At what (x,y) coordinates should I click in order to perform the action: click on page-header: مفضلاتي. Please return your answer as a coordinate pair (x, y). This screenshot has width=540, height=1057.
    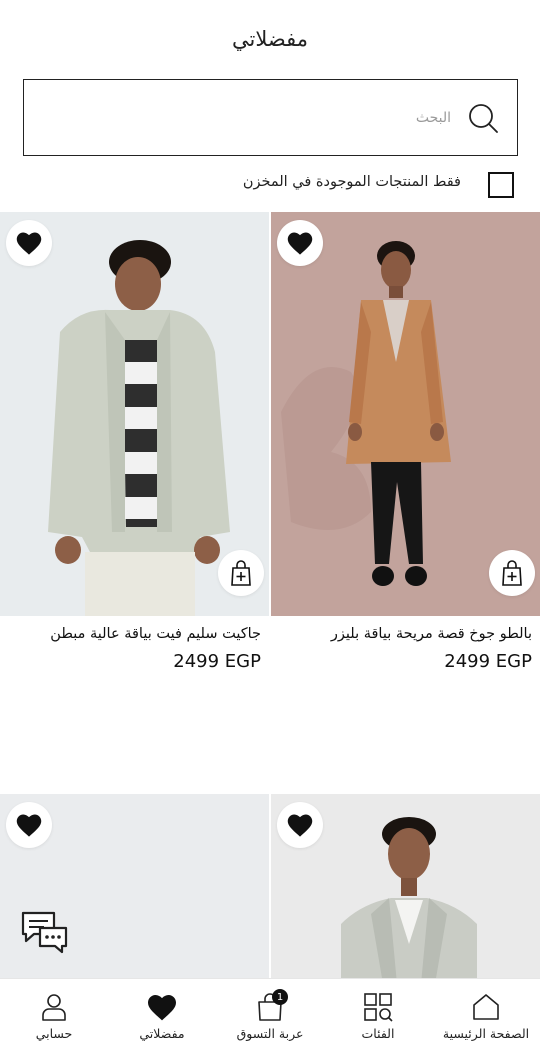
    Looking at the image, I should click on (270, 39).